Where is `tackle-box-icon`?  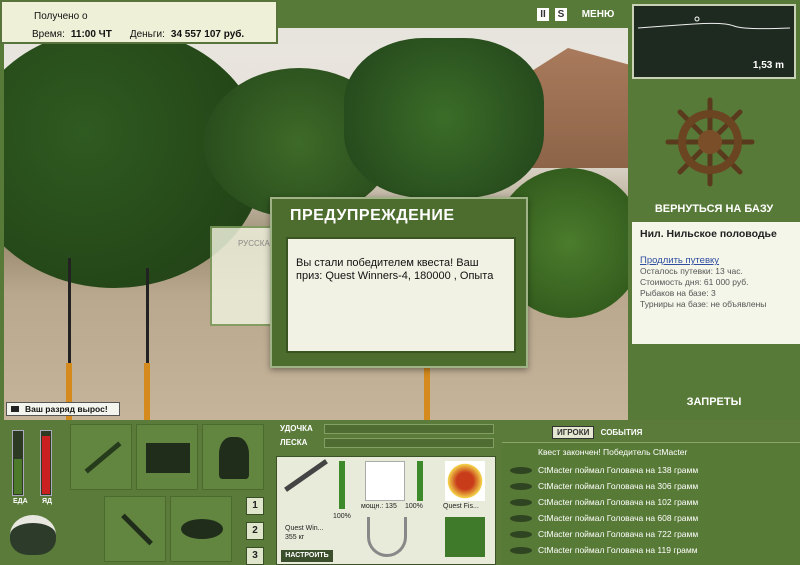
tackle-box-icon is located at coordinates (168, 458).